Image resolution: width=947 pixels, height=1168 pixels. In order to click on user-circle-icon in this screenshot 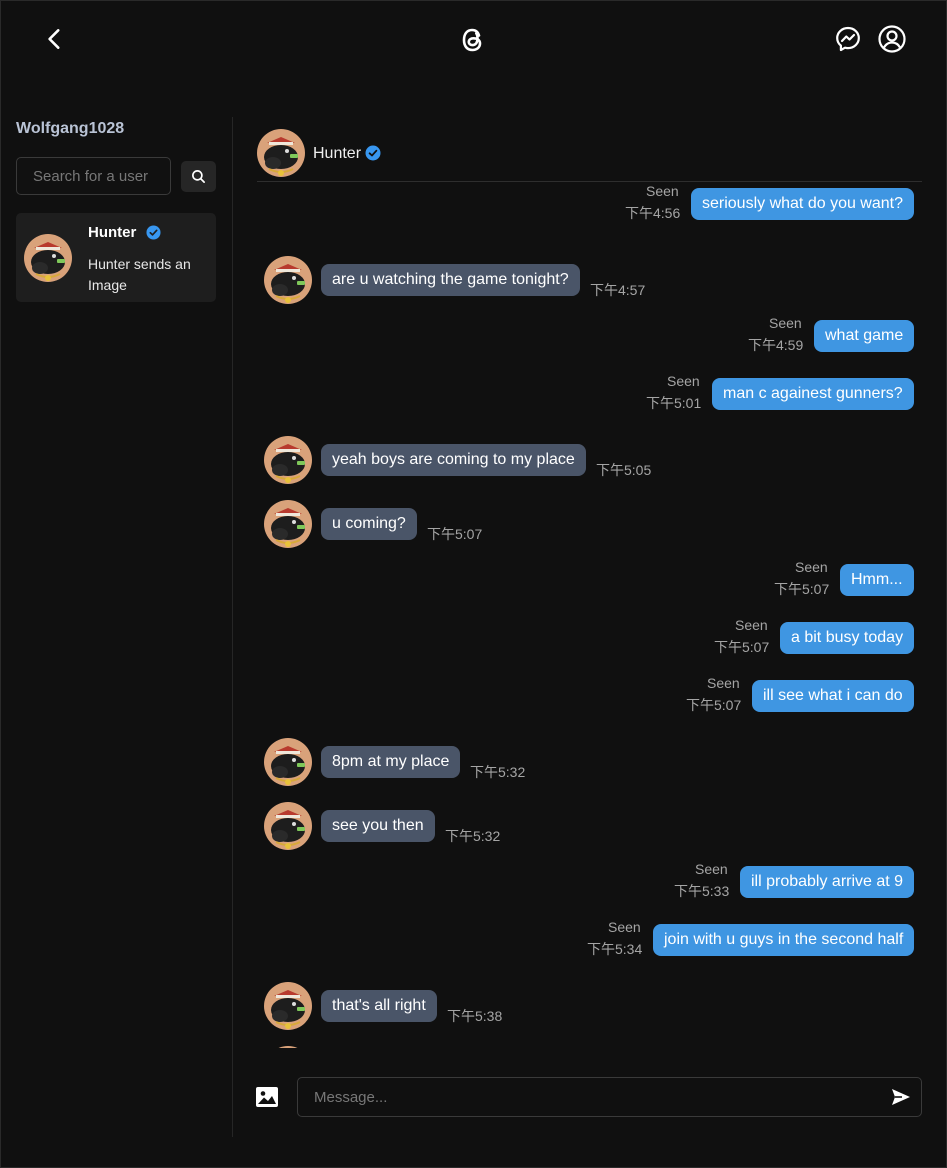, I will do `click(892, 39)`.